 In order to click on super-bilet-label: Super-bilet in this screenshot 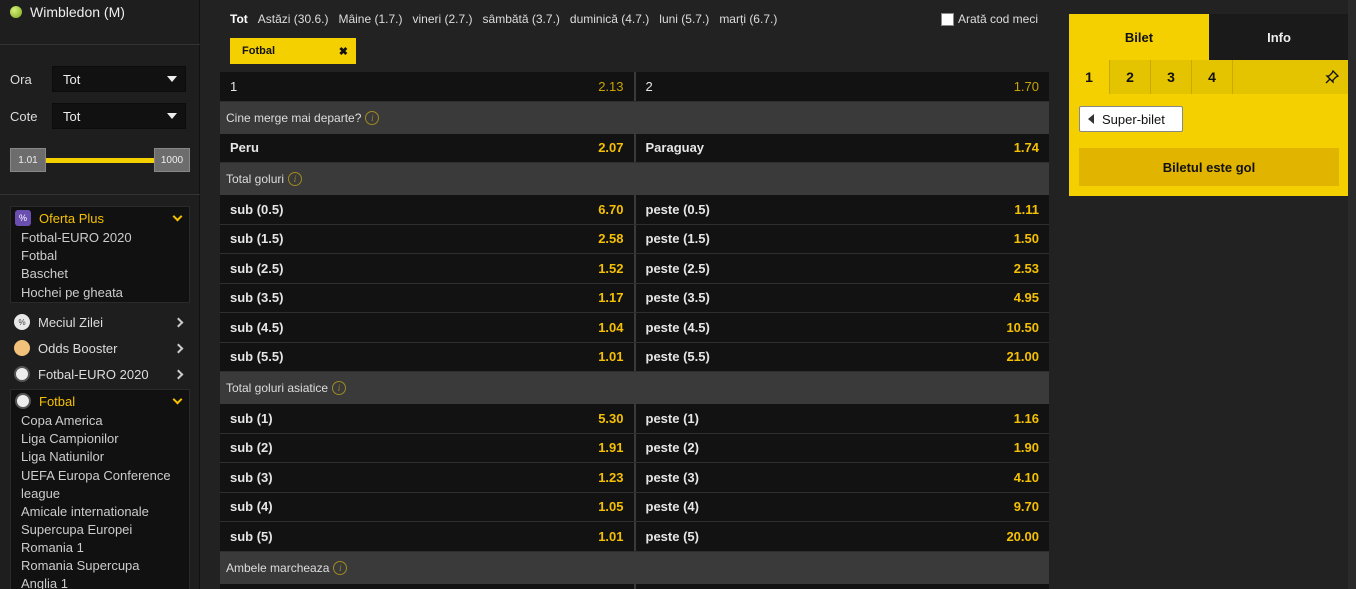, I will do `click(1133, 119)`.